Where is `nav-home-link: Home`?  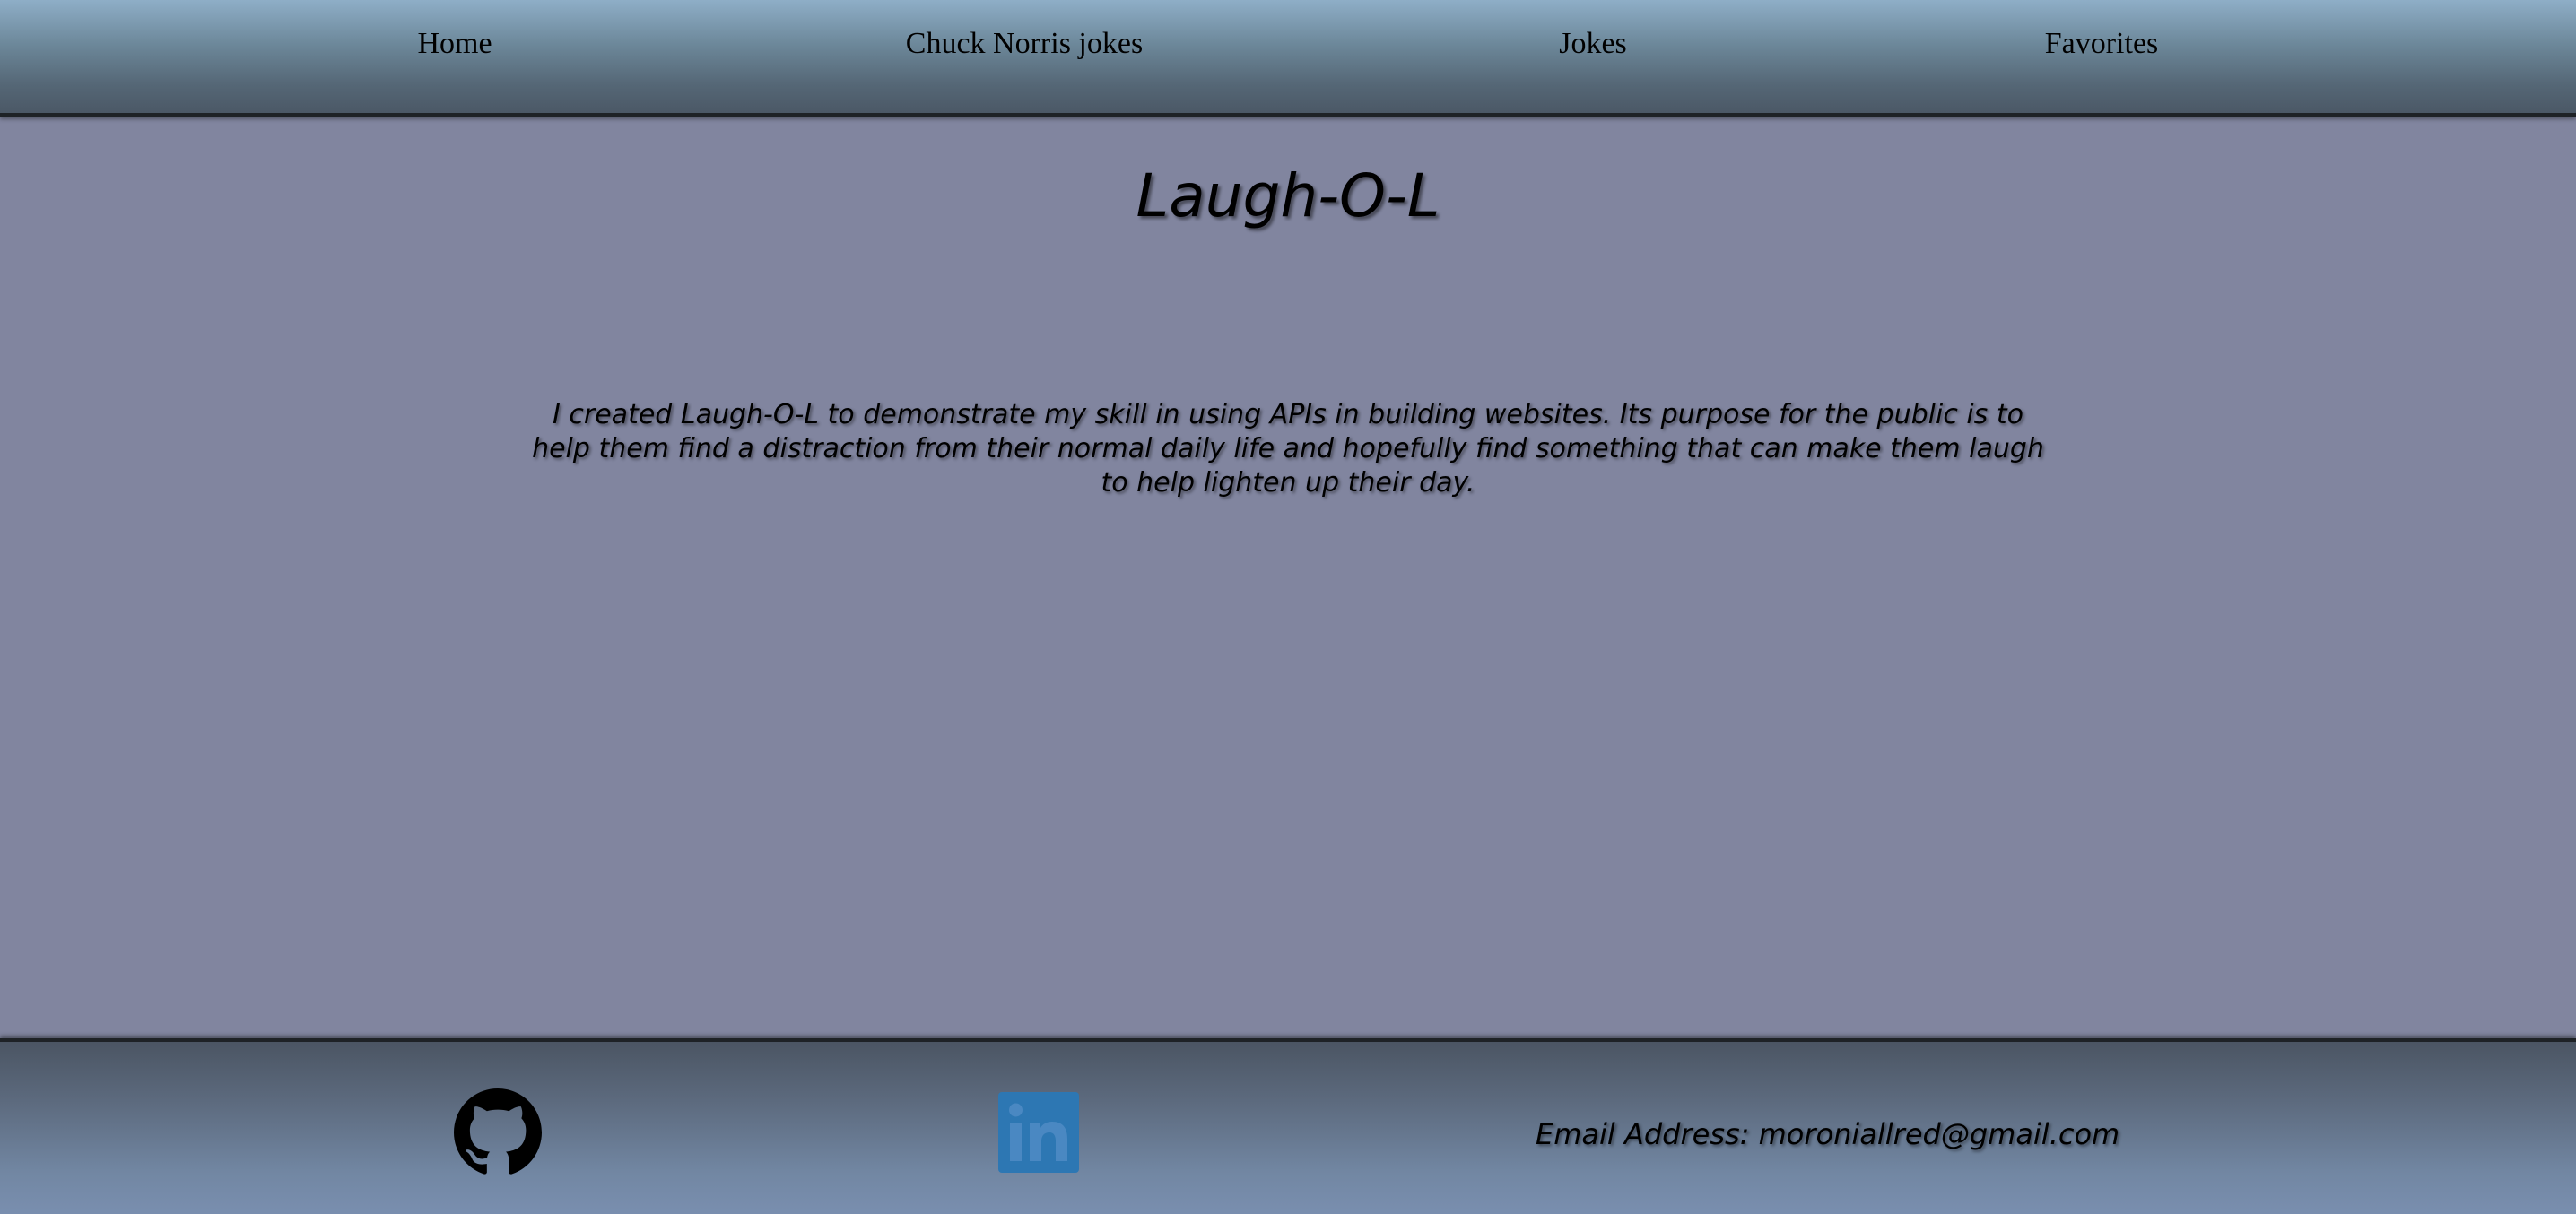
nav-home-link: Home is located at coordinates (454, 44).